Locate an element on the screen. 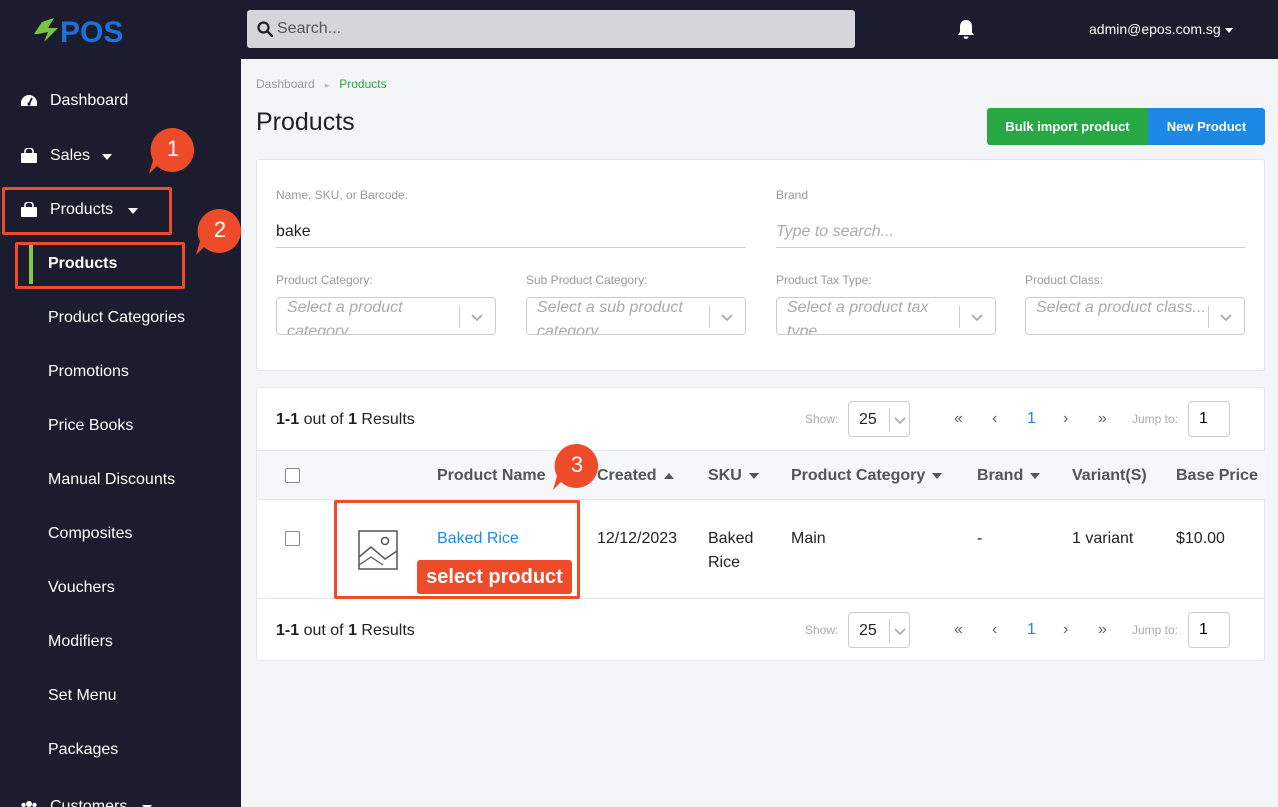 Image resolution: width=1278 pixels, height=807 pixels. cell-sku-line1: Baked is located at coordinates (731, 538).